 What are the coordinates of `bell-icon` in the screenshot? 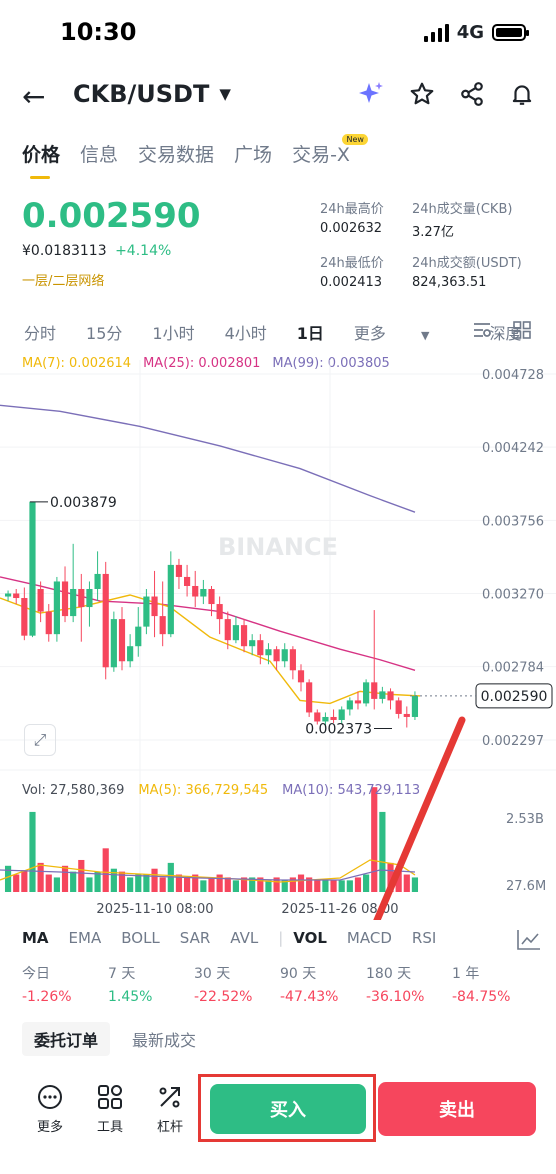 It's located at (522, 94).